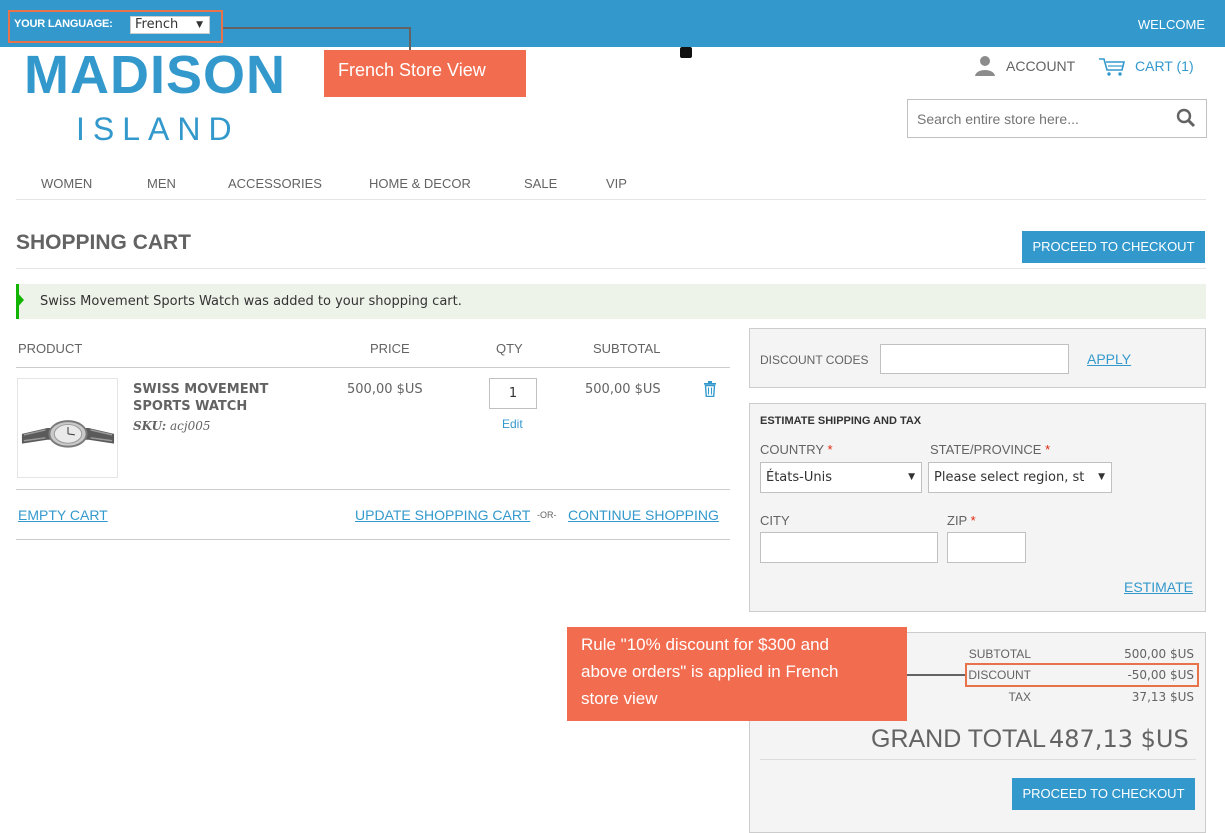  I want to click on zip-label: ZIP *, so click(961, 520).